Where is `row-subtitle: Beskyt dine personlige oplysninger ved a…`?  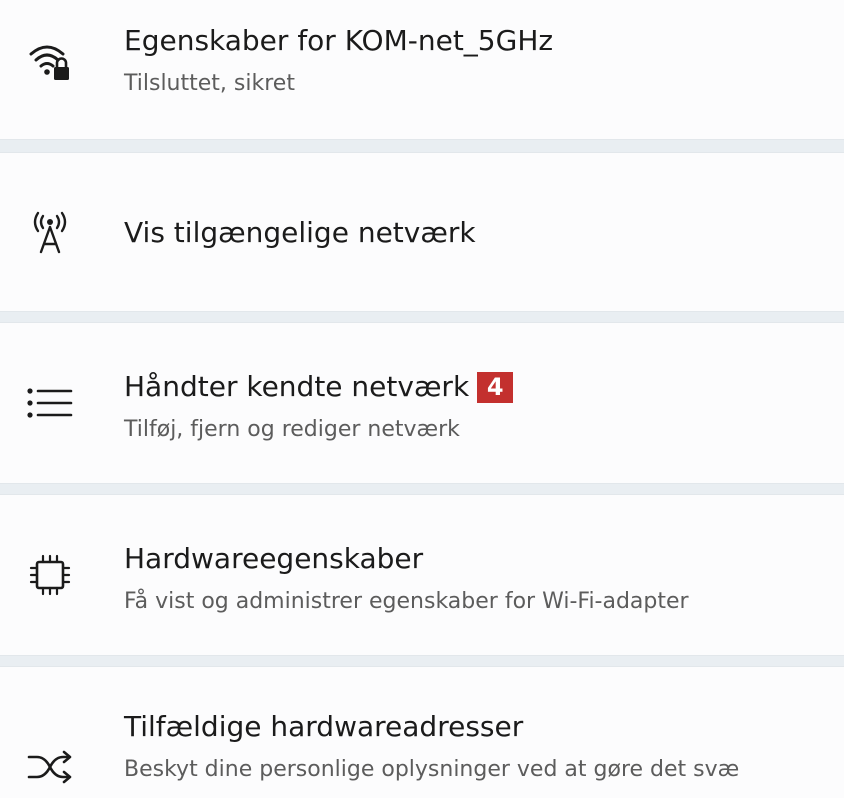
row-subtitle: Beskyt dine personlige oplysninger ved a… is located at coordinates (432, 769).